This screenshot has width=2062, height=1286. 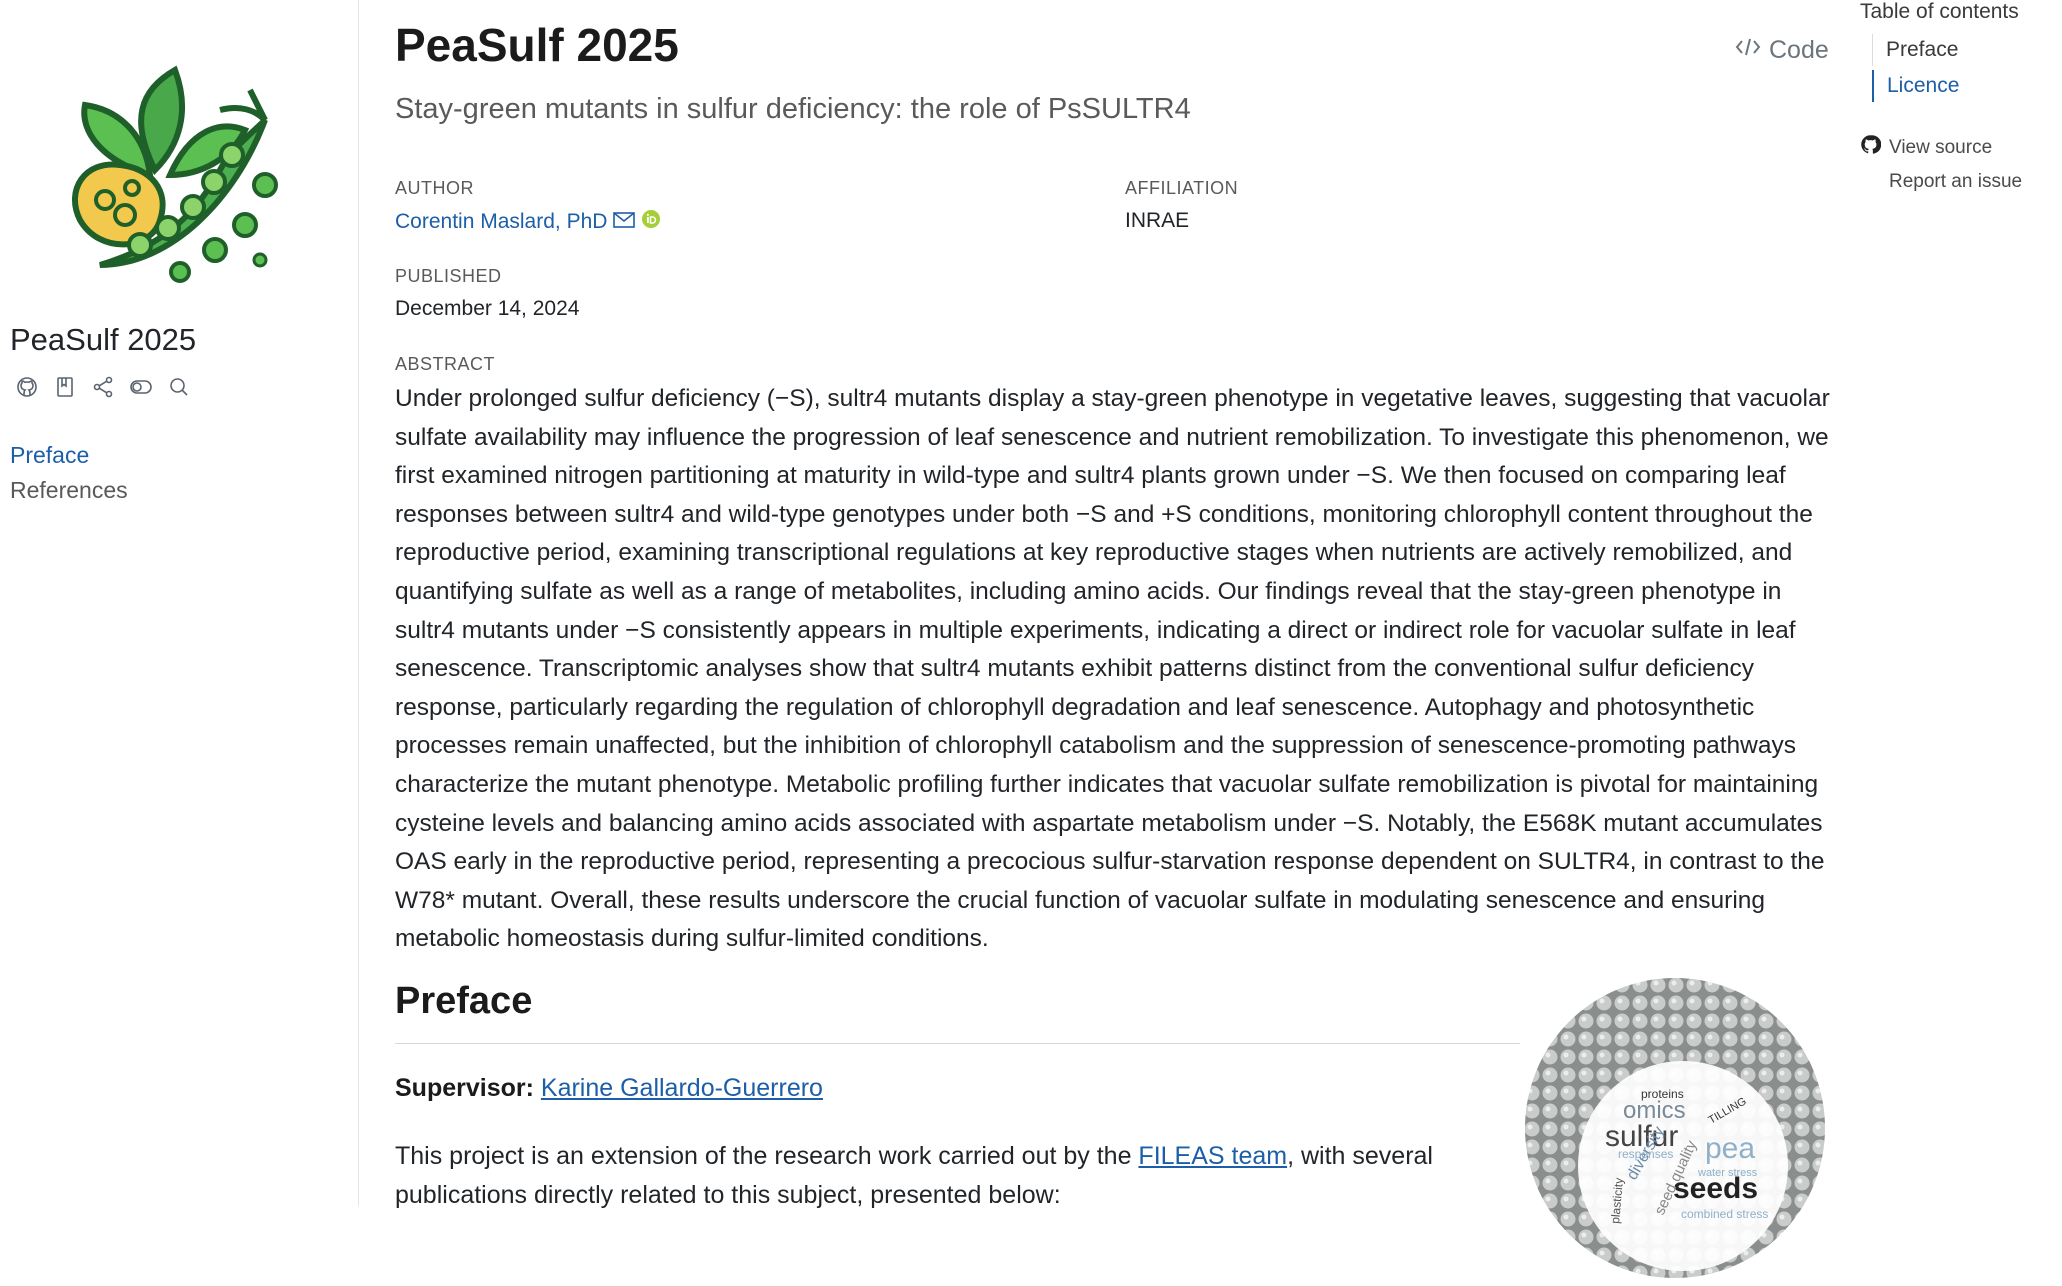 I want to click on fileas-team-link: FILEAS team, so click(x=1212, y=1156).